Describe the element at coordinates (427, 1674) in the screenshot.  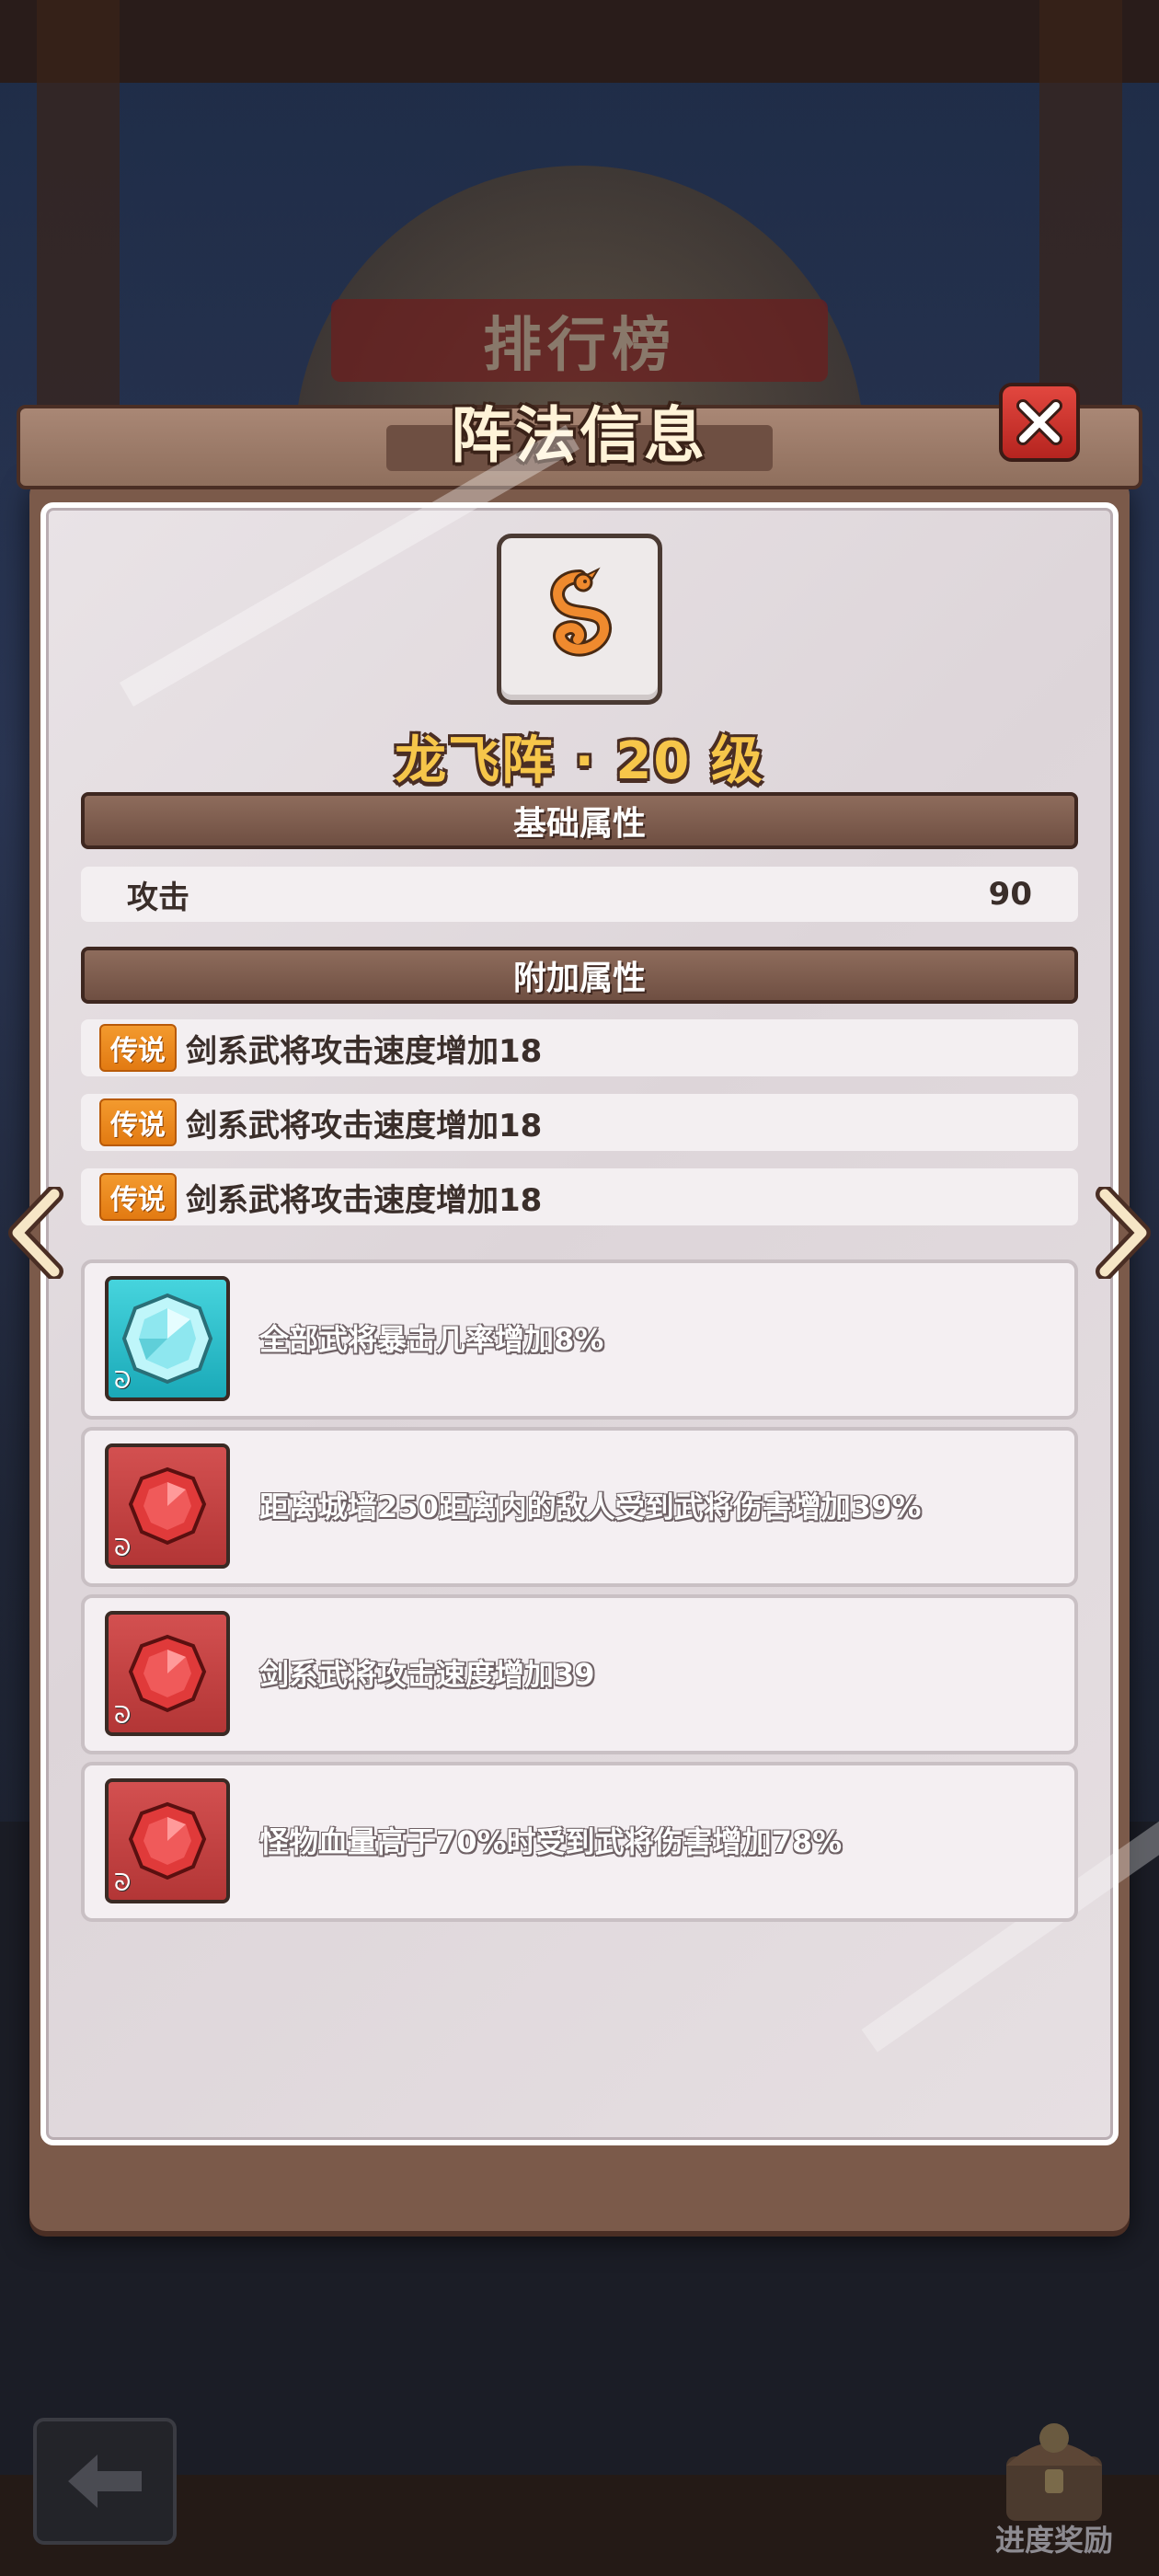
I see `gem-effect-text: 剑系武将攻击速度增加39` at that location.